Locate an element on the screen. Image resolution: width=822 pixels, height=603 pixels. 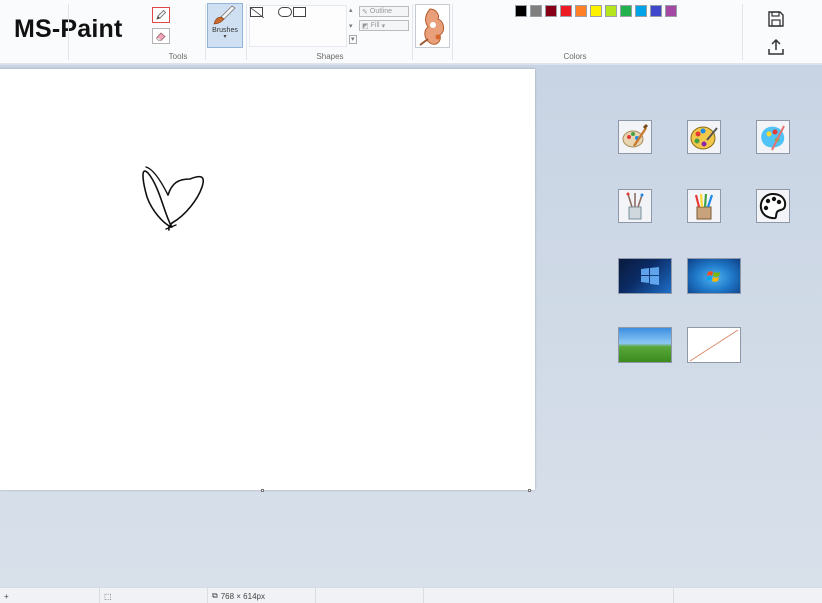
save-icon is located at coordinates (776, 19).